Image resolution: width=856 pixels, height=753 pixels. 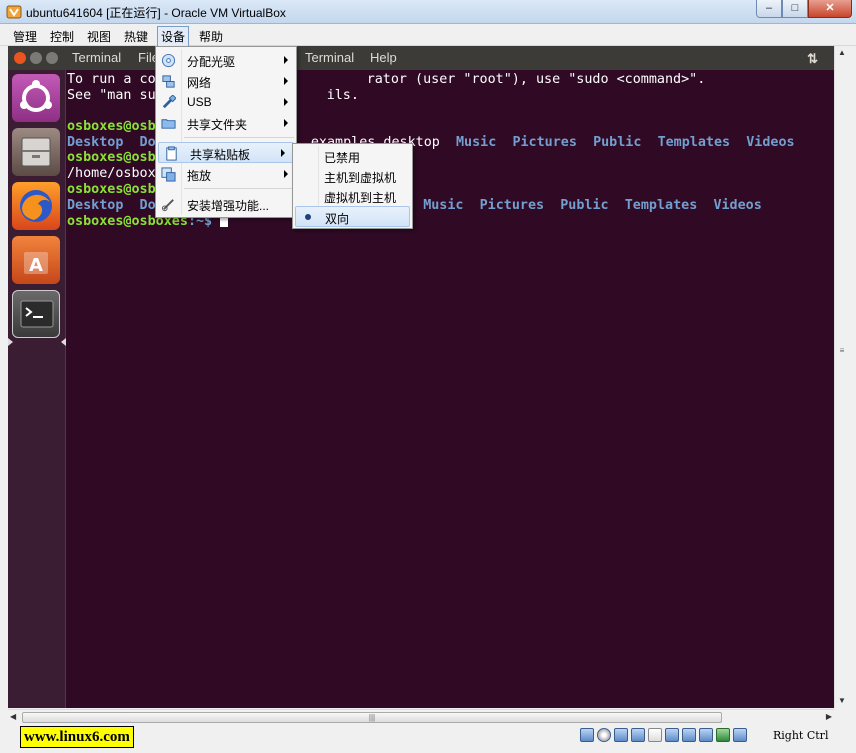 What do you see at coordinates (308, 217) in the screenshot?
I see `radio-selected-icon` at bounding box center [308, 217].